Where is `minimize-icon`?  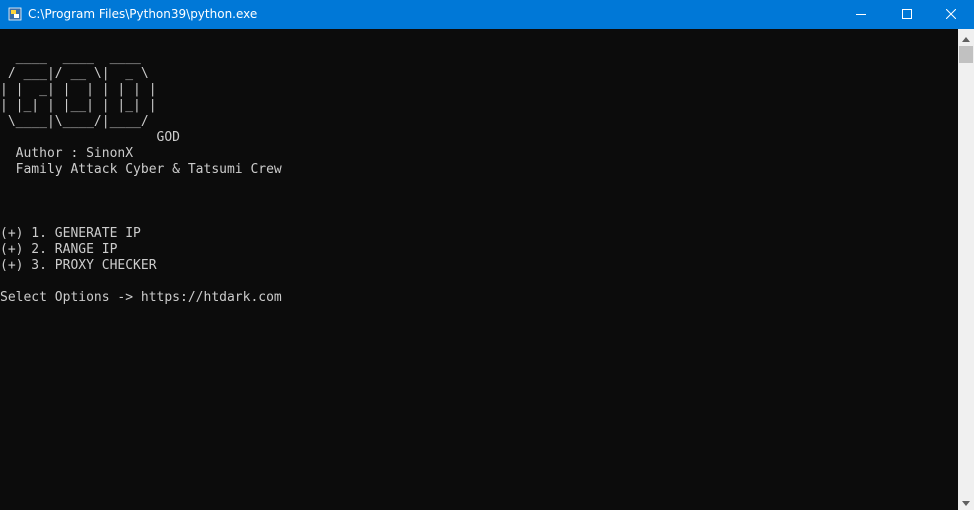 minimize-icon is located at coordinates (861, 15).